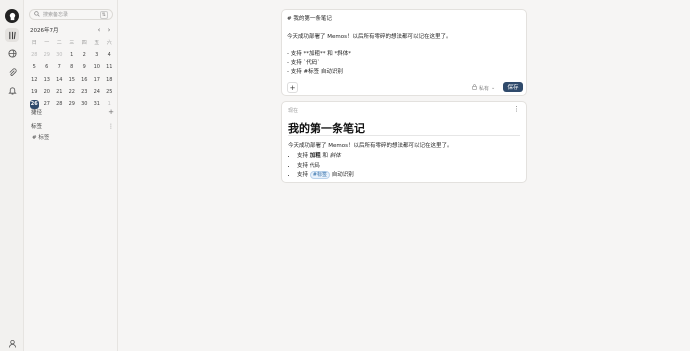 The image size is (690, 351). What do you see at coordinates (47, 42) in the screenshot?
I see `weekday: 一` at bounding box center [47, 42].